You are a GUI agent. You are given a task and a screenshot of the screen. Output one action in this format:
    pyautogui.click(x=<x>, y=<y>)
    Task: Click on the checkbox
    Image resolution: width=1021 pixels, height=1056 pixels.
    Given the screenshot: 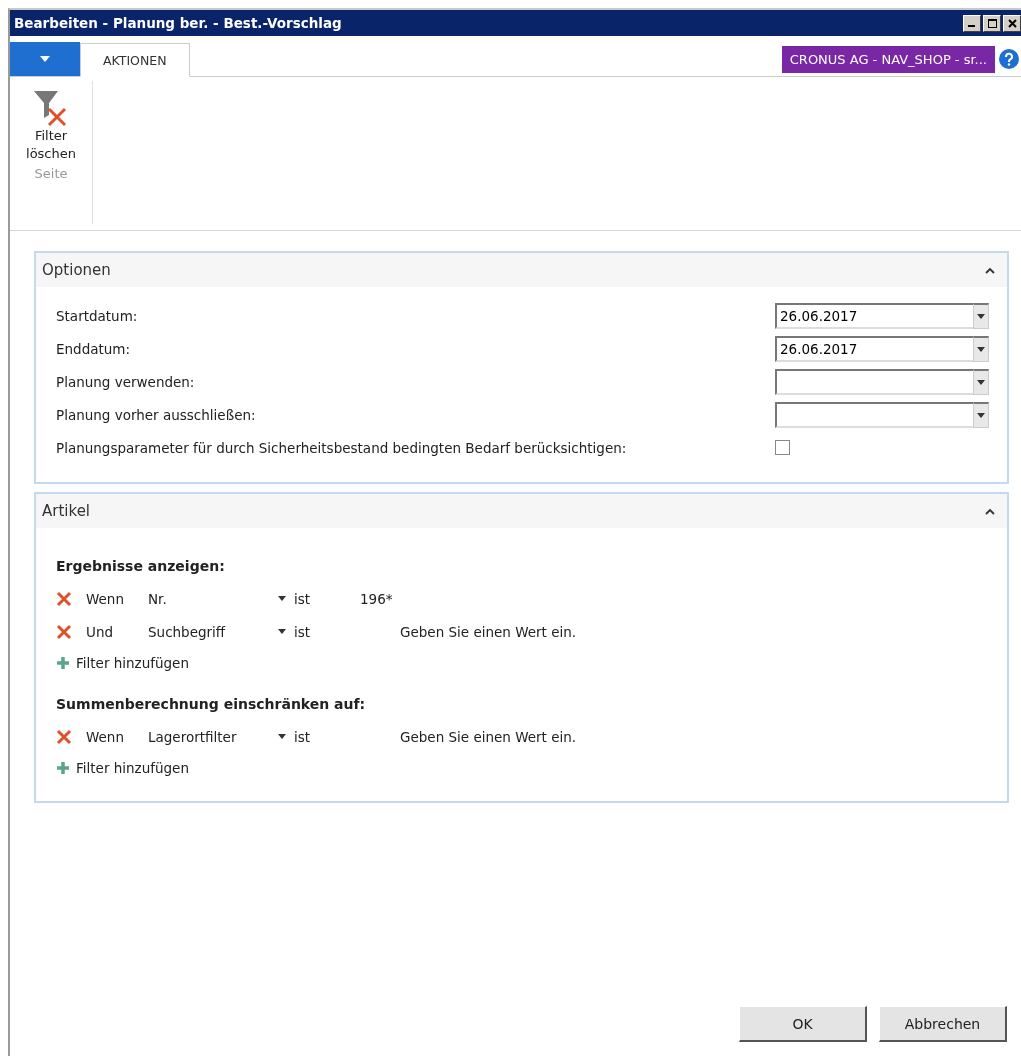 What is the action you would take?
    pyautogui.click(x=782, y=447)
    